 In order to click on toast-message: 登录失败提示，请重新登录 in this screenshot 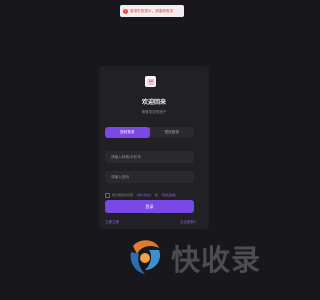, I will do `click(152, 10)`.